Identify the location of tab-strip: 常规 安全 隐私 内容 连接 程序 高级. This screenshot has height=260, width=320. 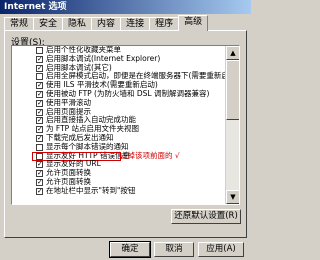
(125, 23).